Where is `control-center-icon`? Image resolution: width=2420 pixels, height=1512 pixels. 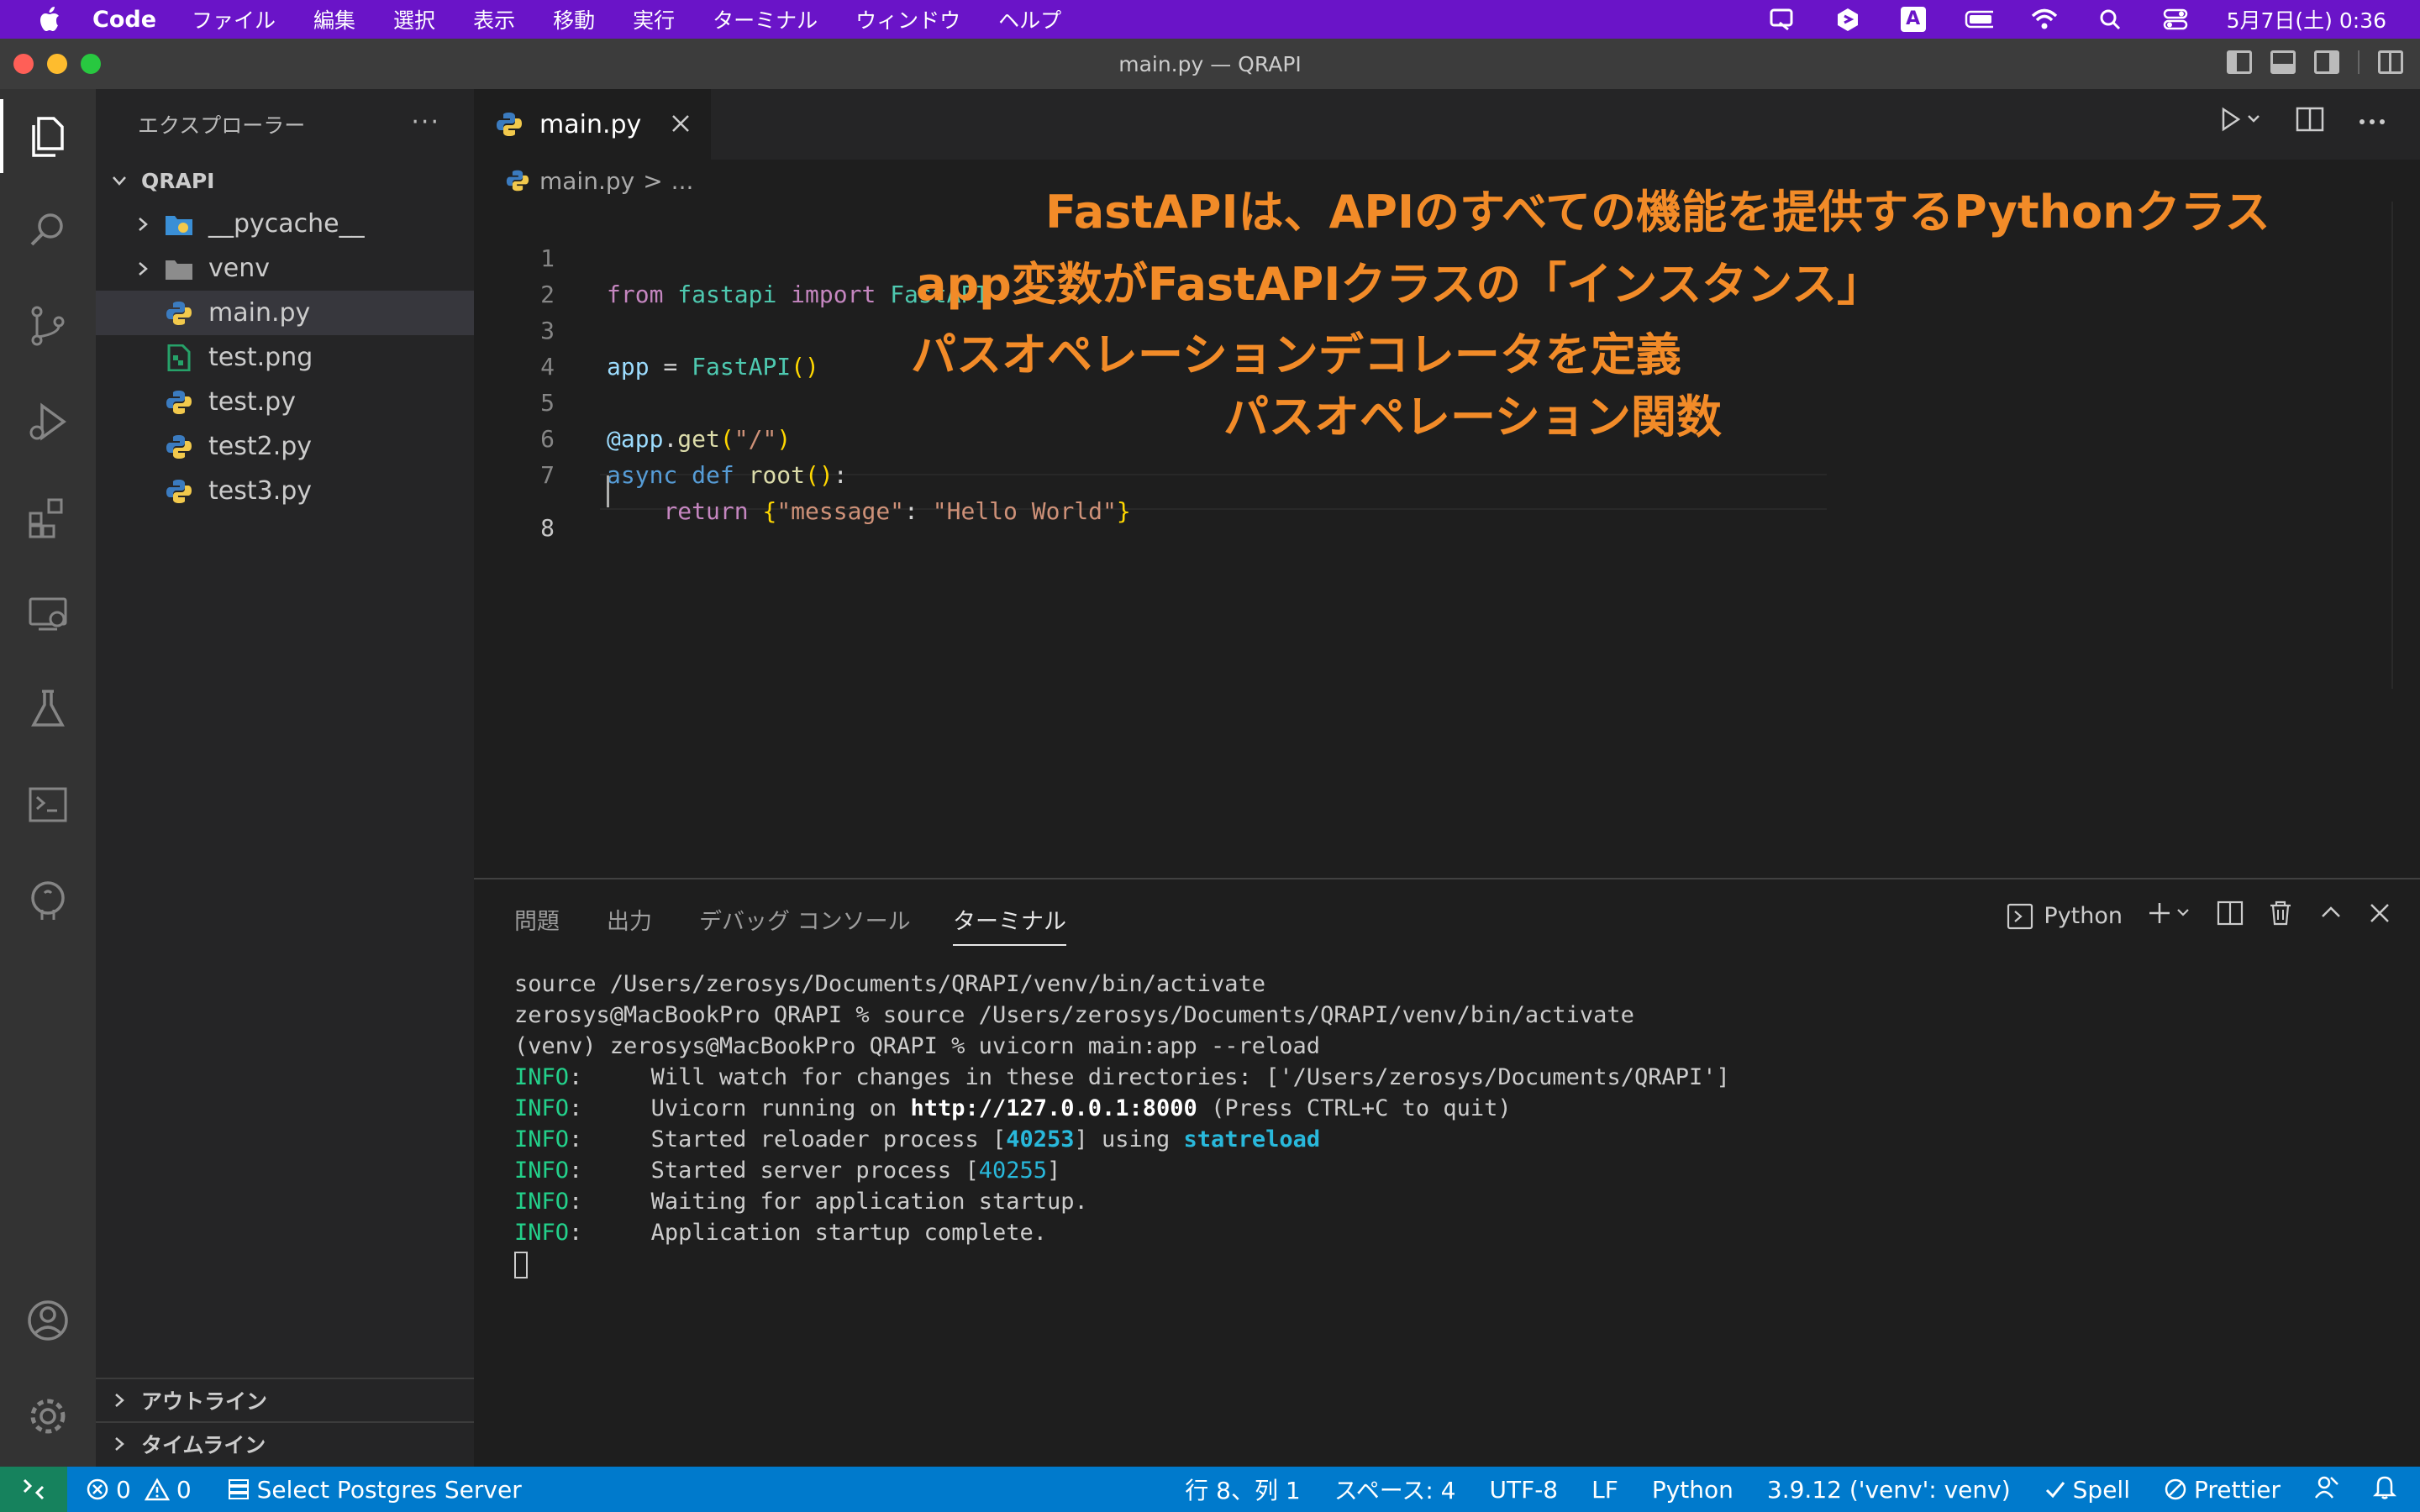 control-center-icon is located at coordinates (2175, 19).